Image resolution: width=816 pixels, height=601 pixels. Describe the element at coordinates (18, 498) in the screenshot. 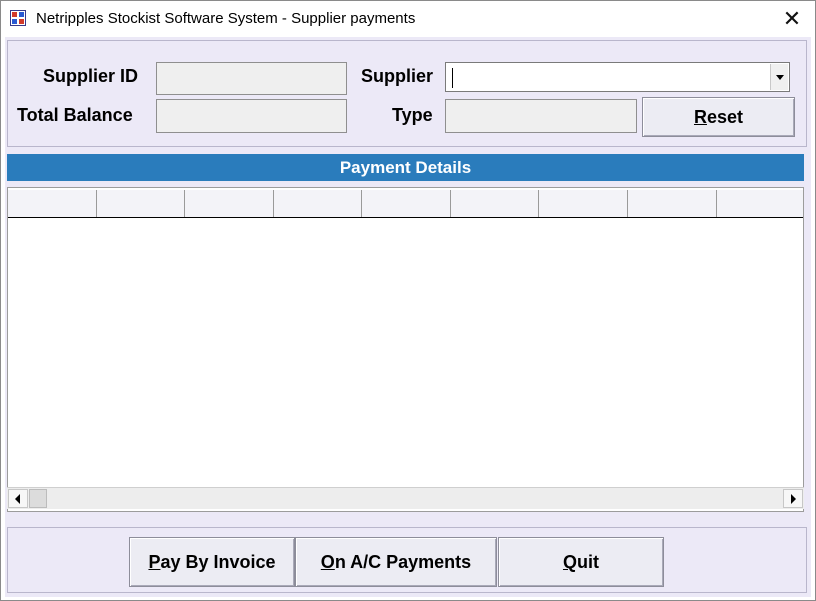

I see `arrow-left-icon` at that location.